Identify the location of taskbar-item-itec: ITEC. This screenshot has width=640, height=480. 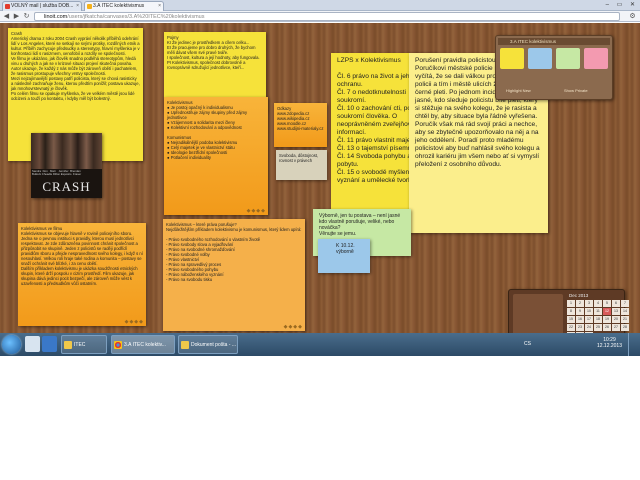
(84, 344).